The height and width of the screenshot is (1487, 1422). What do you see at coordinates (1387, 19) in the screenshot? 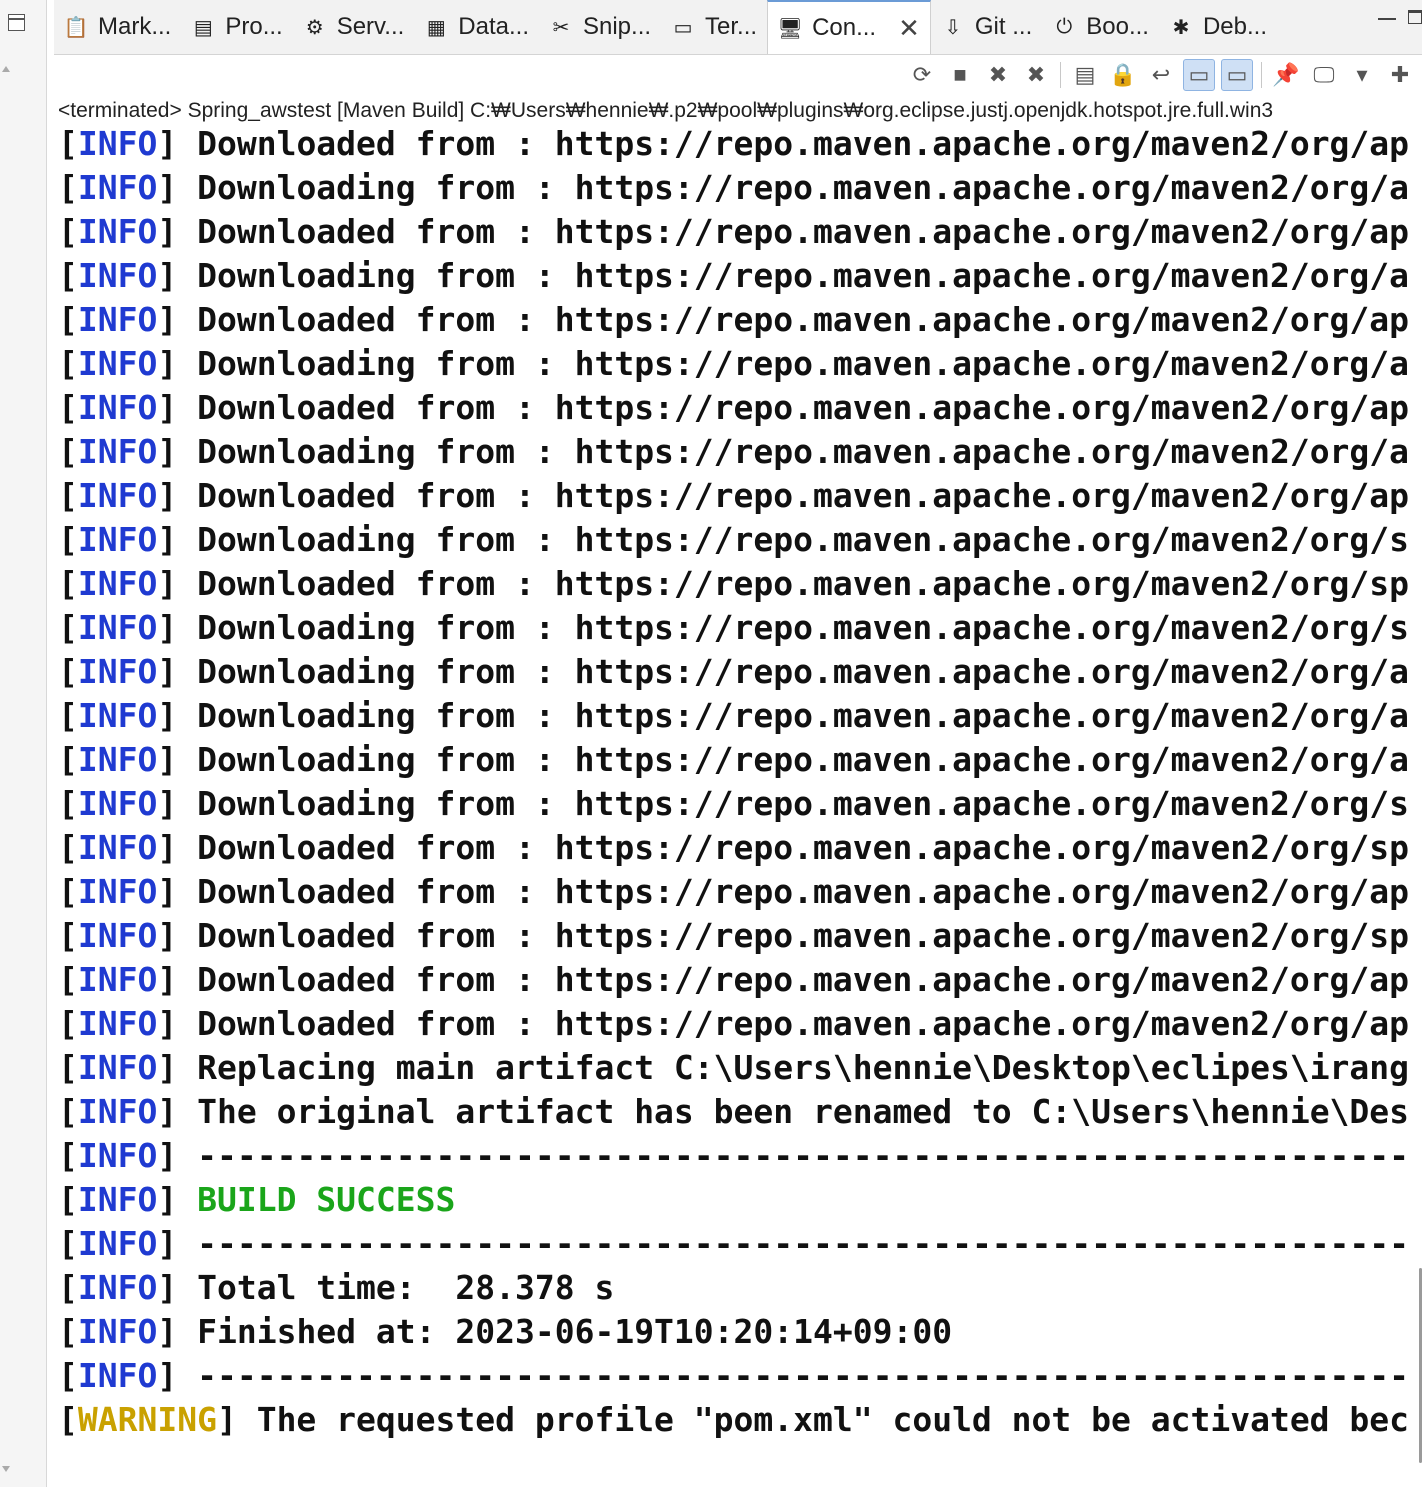
I see `minimize-icon` at bounding box center [1387, 19].